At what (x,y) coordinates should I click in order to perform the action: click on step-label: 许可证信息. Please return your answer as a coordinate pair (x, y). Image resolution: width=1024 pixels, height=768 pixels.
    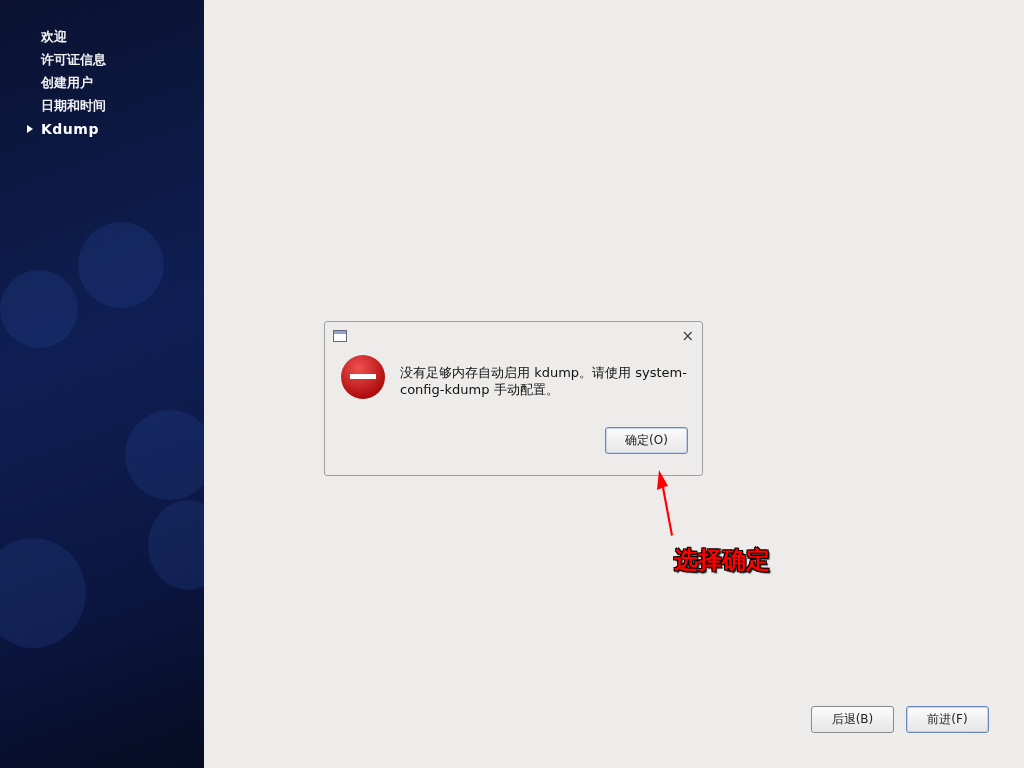
    Looking at the image, I should click on (73, 59).